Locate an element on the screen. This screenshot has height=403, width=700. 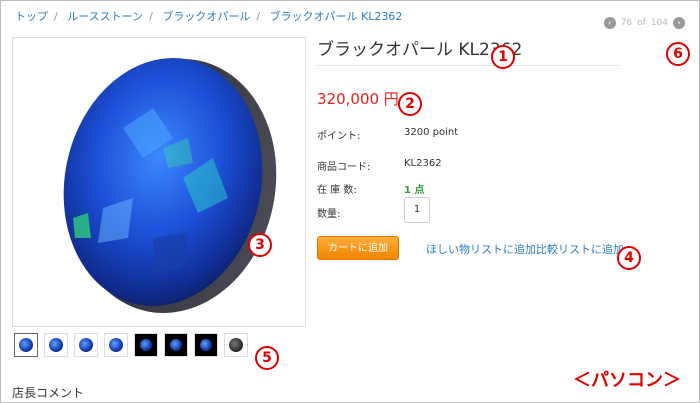
code-value: KL2362 is located at coordinates (423, 163).